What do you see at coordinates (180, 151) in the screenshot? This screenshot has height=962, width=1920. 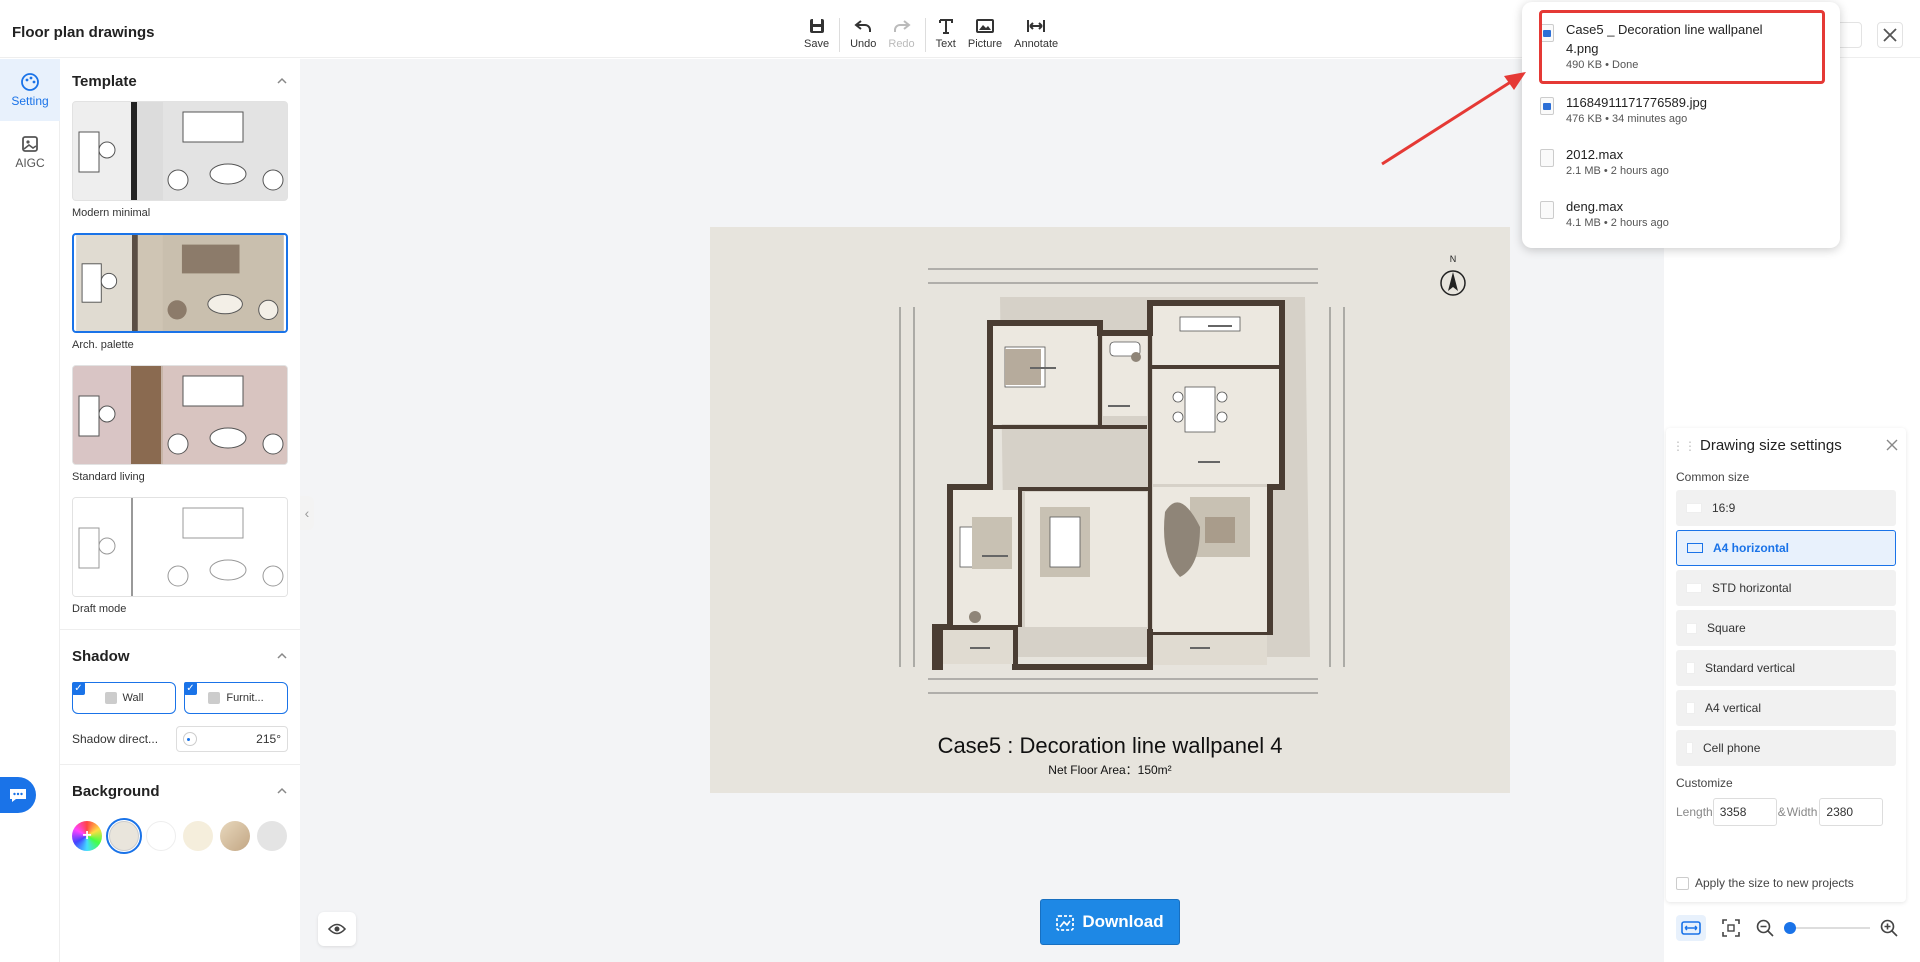 I see `template-thumbnail` at bounding box center [180, 151].